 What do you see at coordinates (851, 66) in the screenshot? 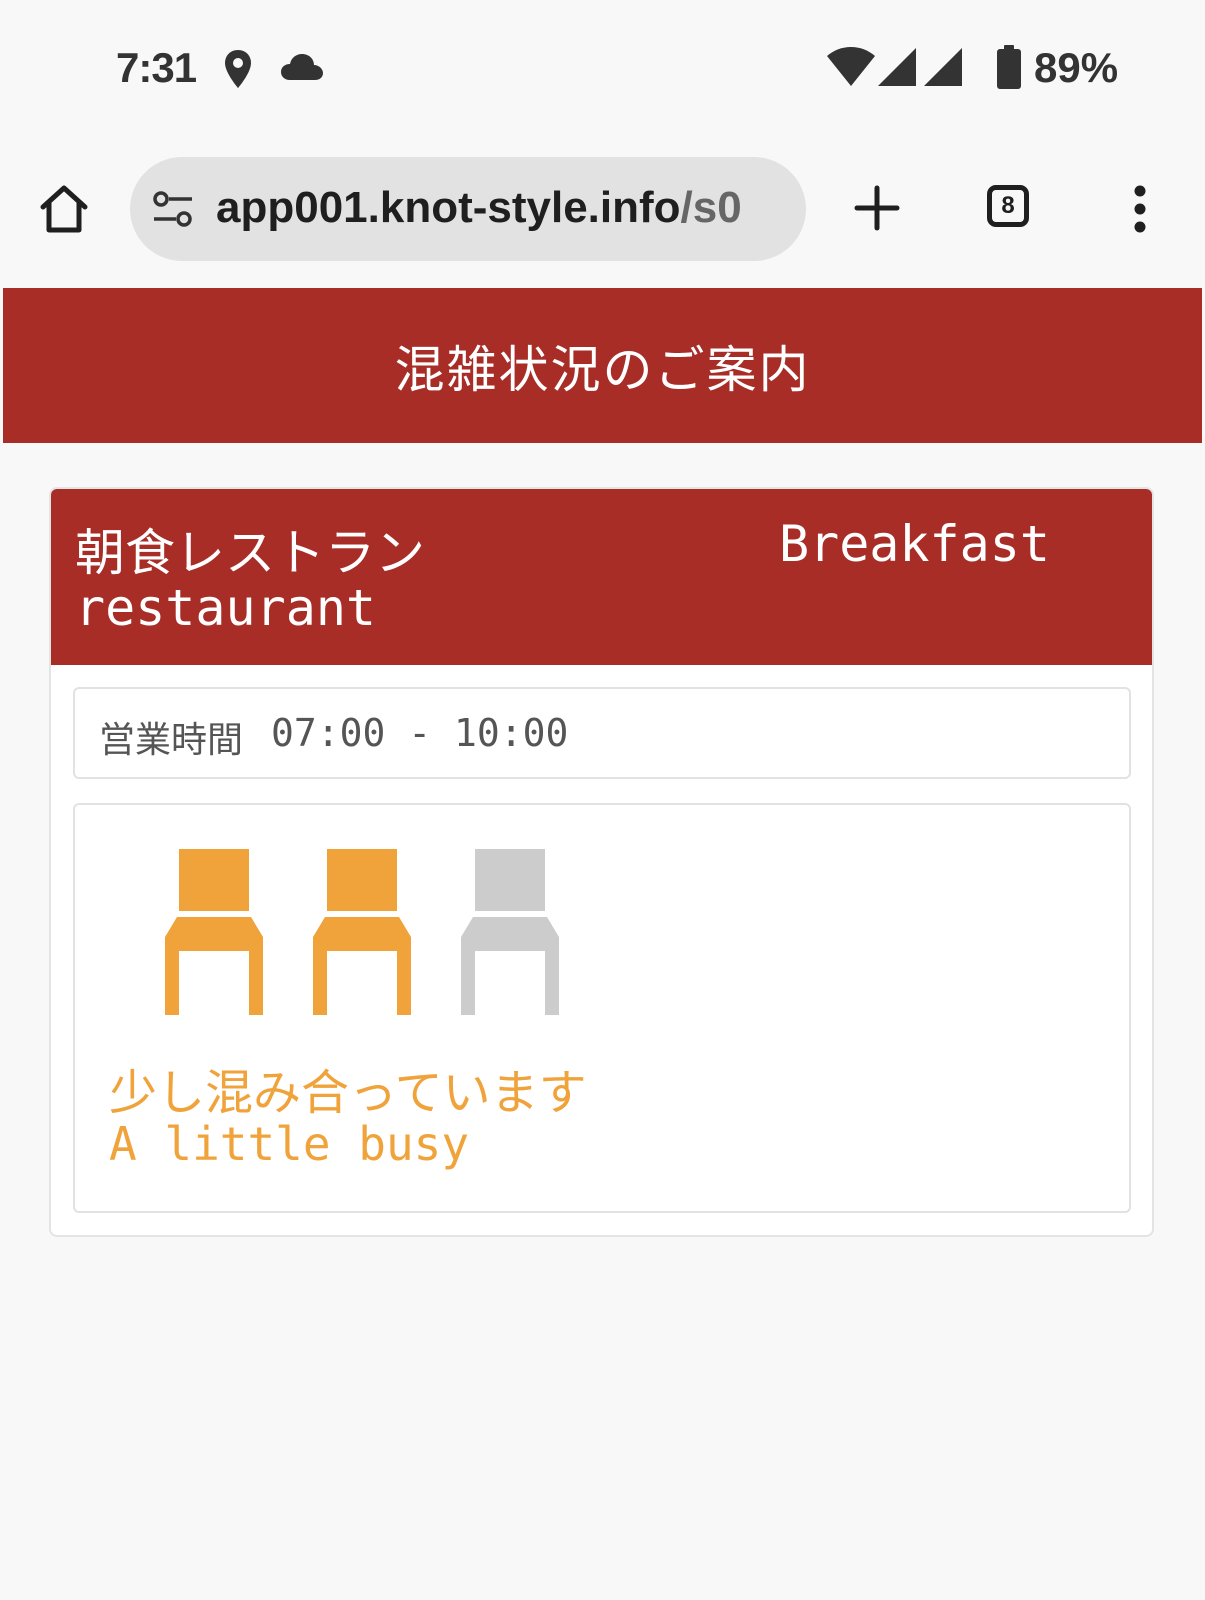
I see `wifi-icon` at bounding box center [851, 66].